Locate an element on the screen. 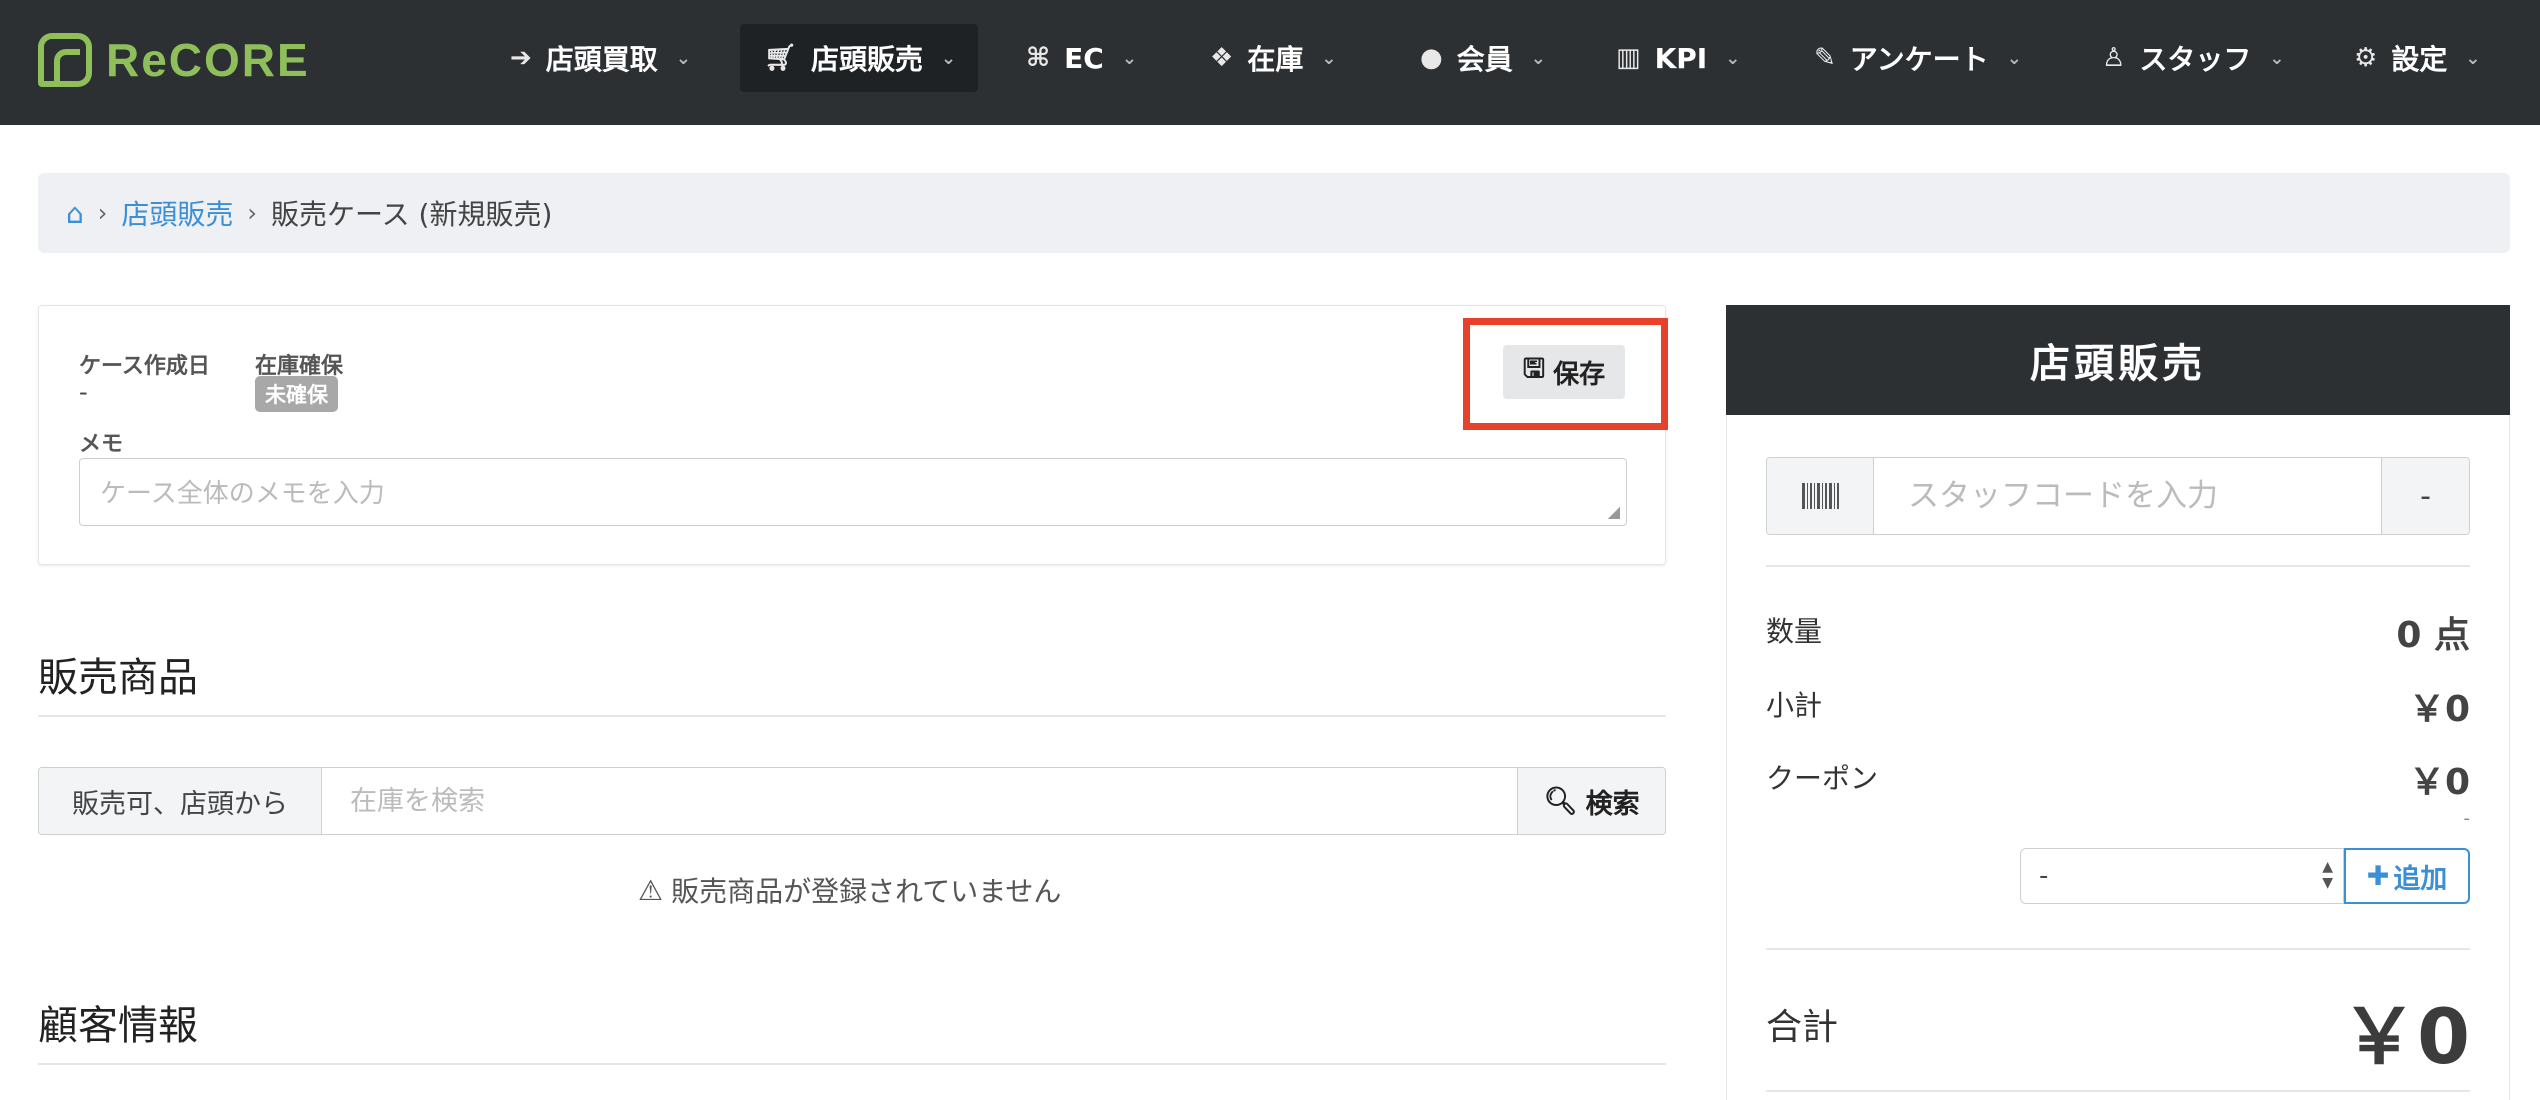 This screenshot has width=2540, height=1100. warning-icon: ⚠ is located at coordinates (651, 890).